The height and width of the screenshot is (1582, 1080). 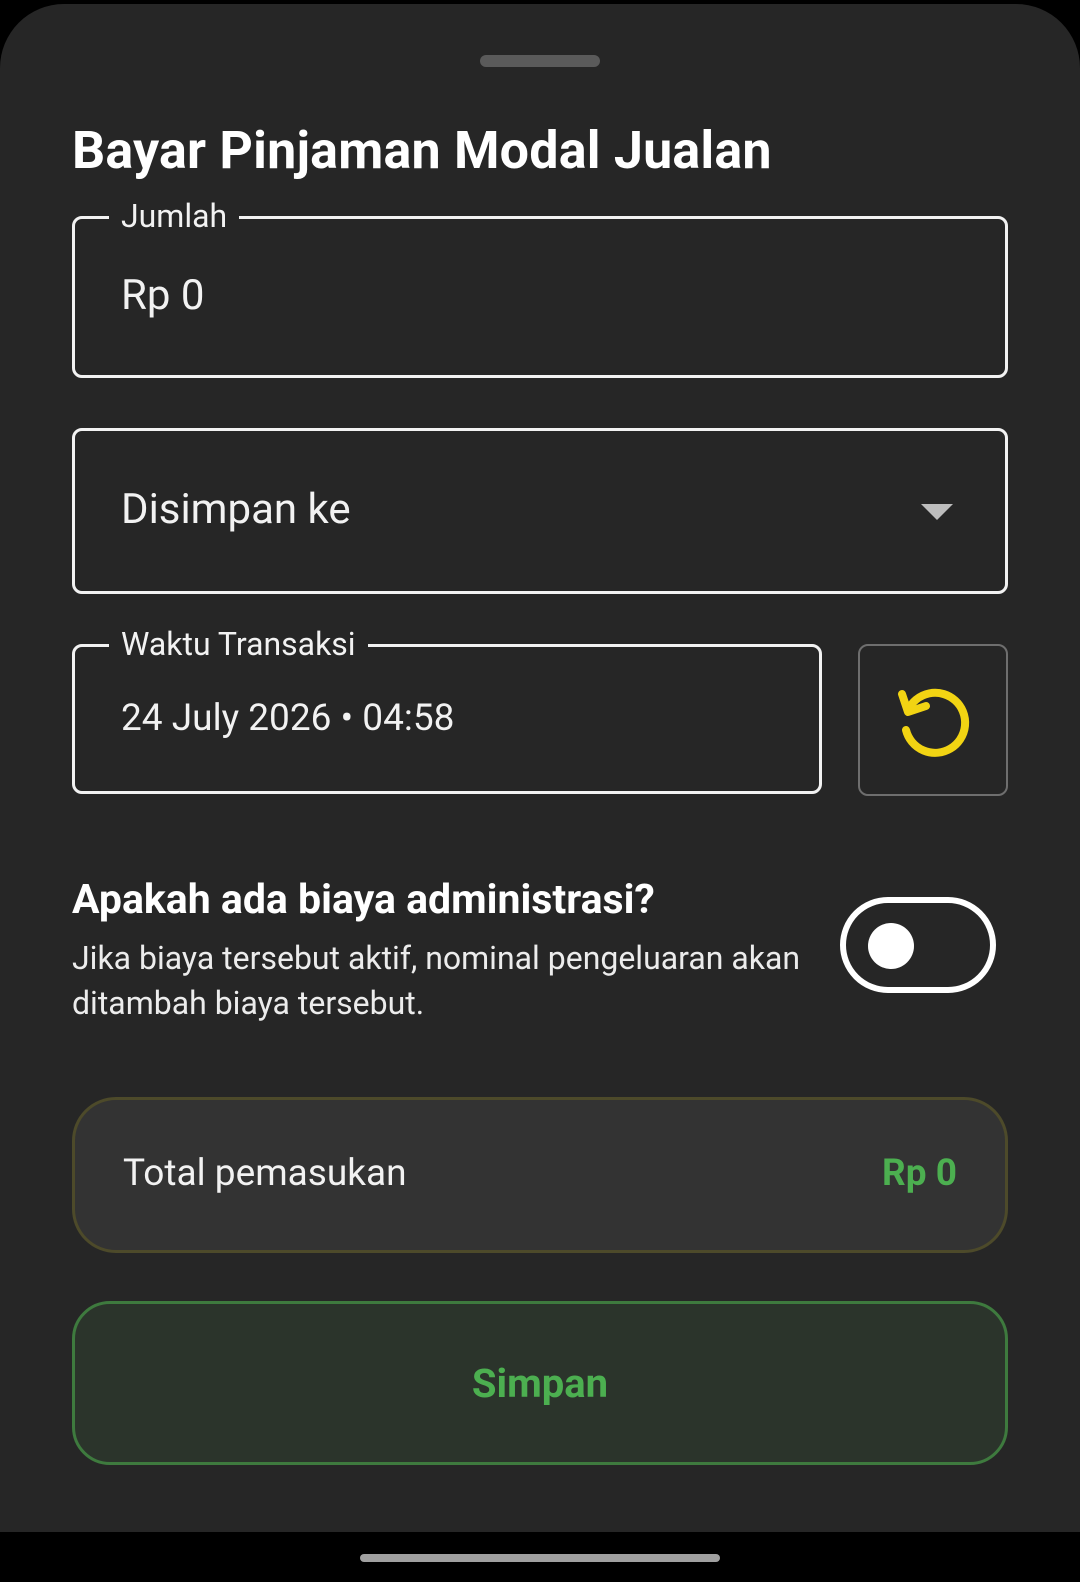 I want to click on amount-input: Jumlah Rp 0, so click(x=540, y=287).